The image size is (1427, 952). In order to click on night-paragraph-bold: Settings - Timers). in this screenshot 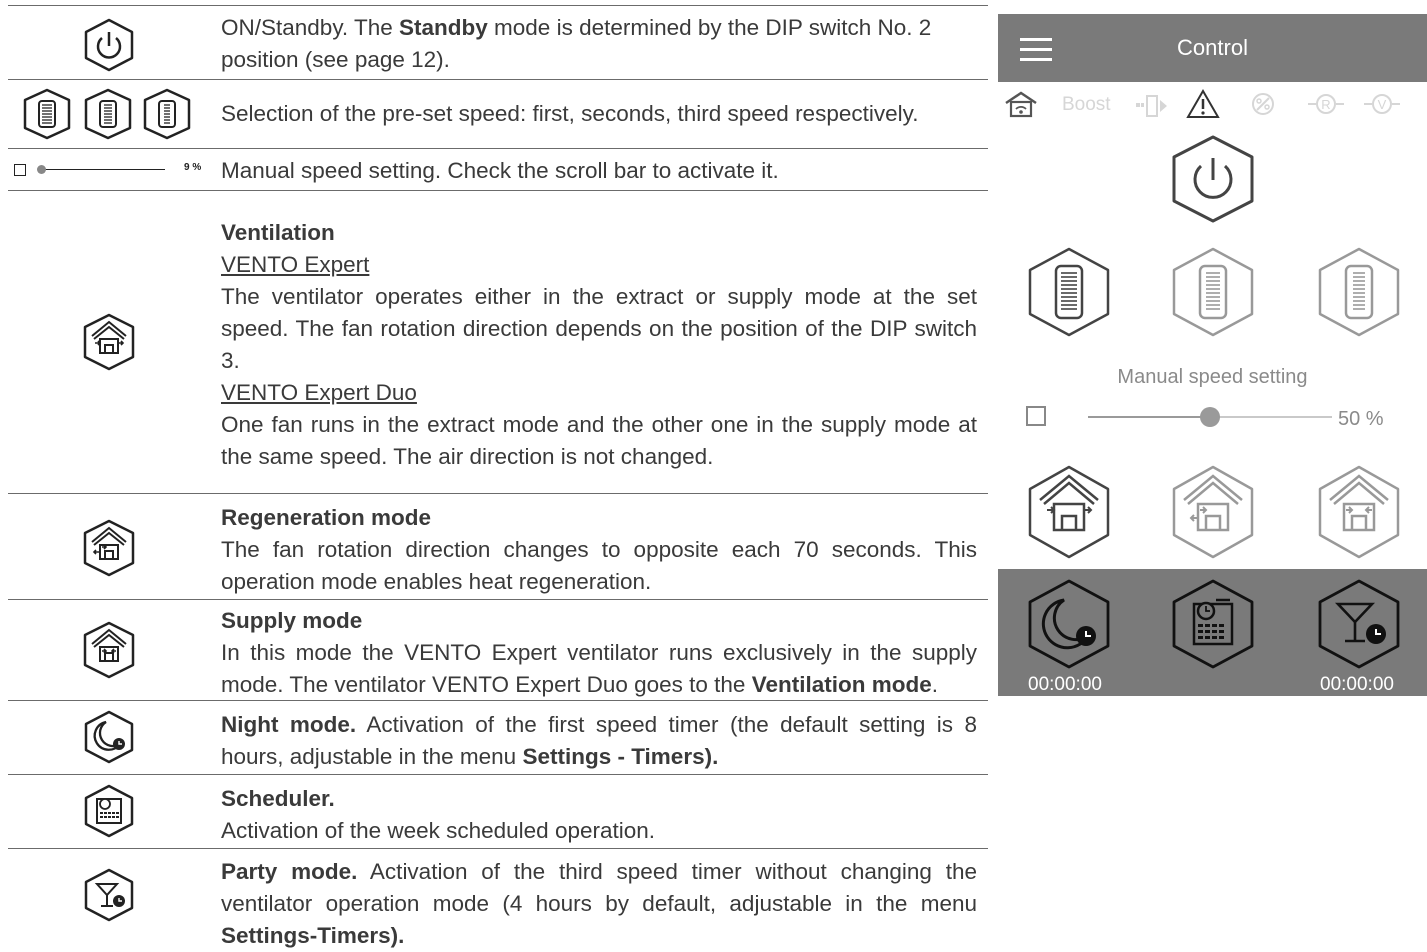, I will do `click(620, 756)`.